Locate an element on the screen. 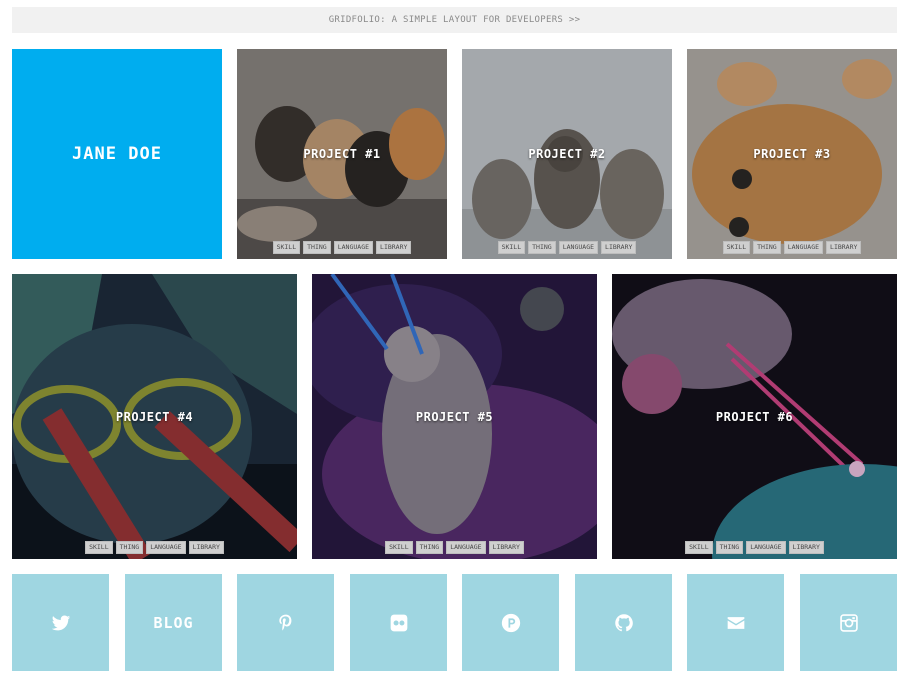 This screenshot has width=910, height=679. project-tile-5: PROJECT #5 SKILL THING LANGUAGE LIBRARY is located at coordinates (454, 416).